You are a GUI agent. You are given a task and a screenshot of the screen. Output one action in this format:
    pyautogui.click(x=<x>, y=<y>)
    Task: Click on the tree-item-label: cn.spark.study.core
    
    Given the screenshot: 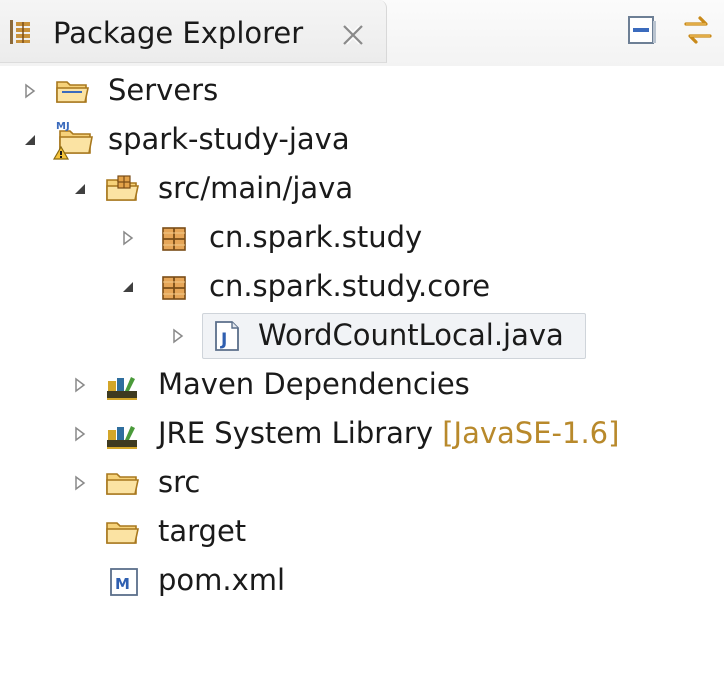 What is the action you would take?
    pyautogui.click(x=350, y=286)
    